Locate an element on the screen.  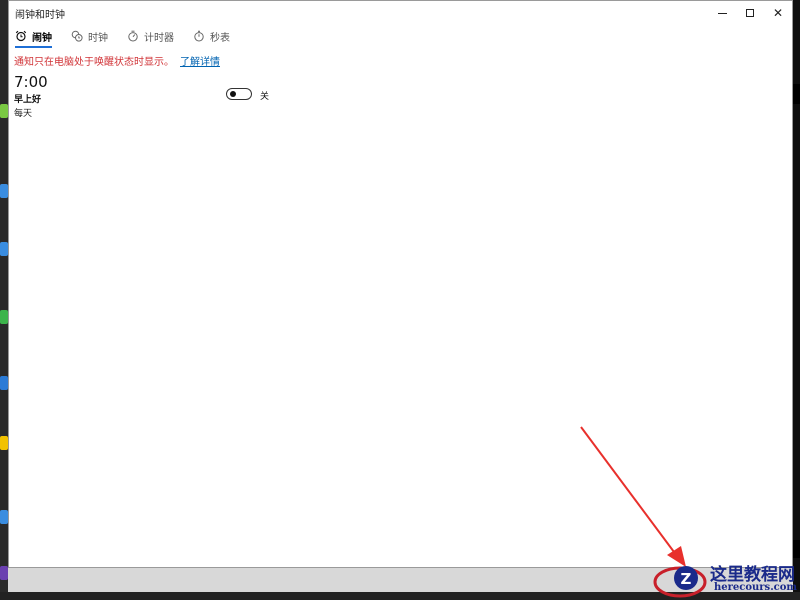
alarm-toggle-label: 关 is located at coordinates (265, 97).